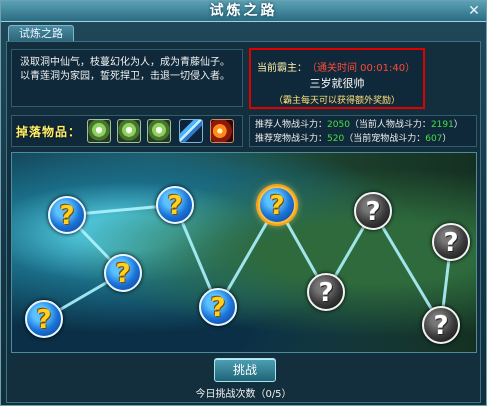  What do you see at coordinates (243, 394) in the screenshot?
I see `daily-attempts-count: 今日挑战次数（0/5）` at bounding box center [243, 394].